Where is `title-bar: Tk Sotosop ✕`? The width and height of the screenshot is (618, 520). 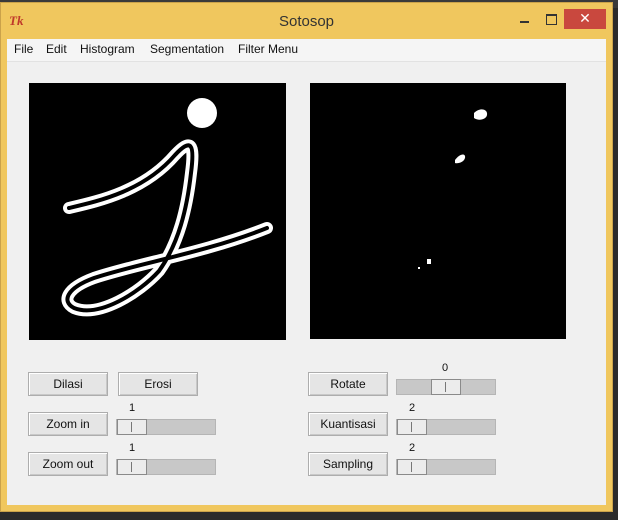 title-bar: Tk Sotosop ✕ is located at coordinates (306, 21).